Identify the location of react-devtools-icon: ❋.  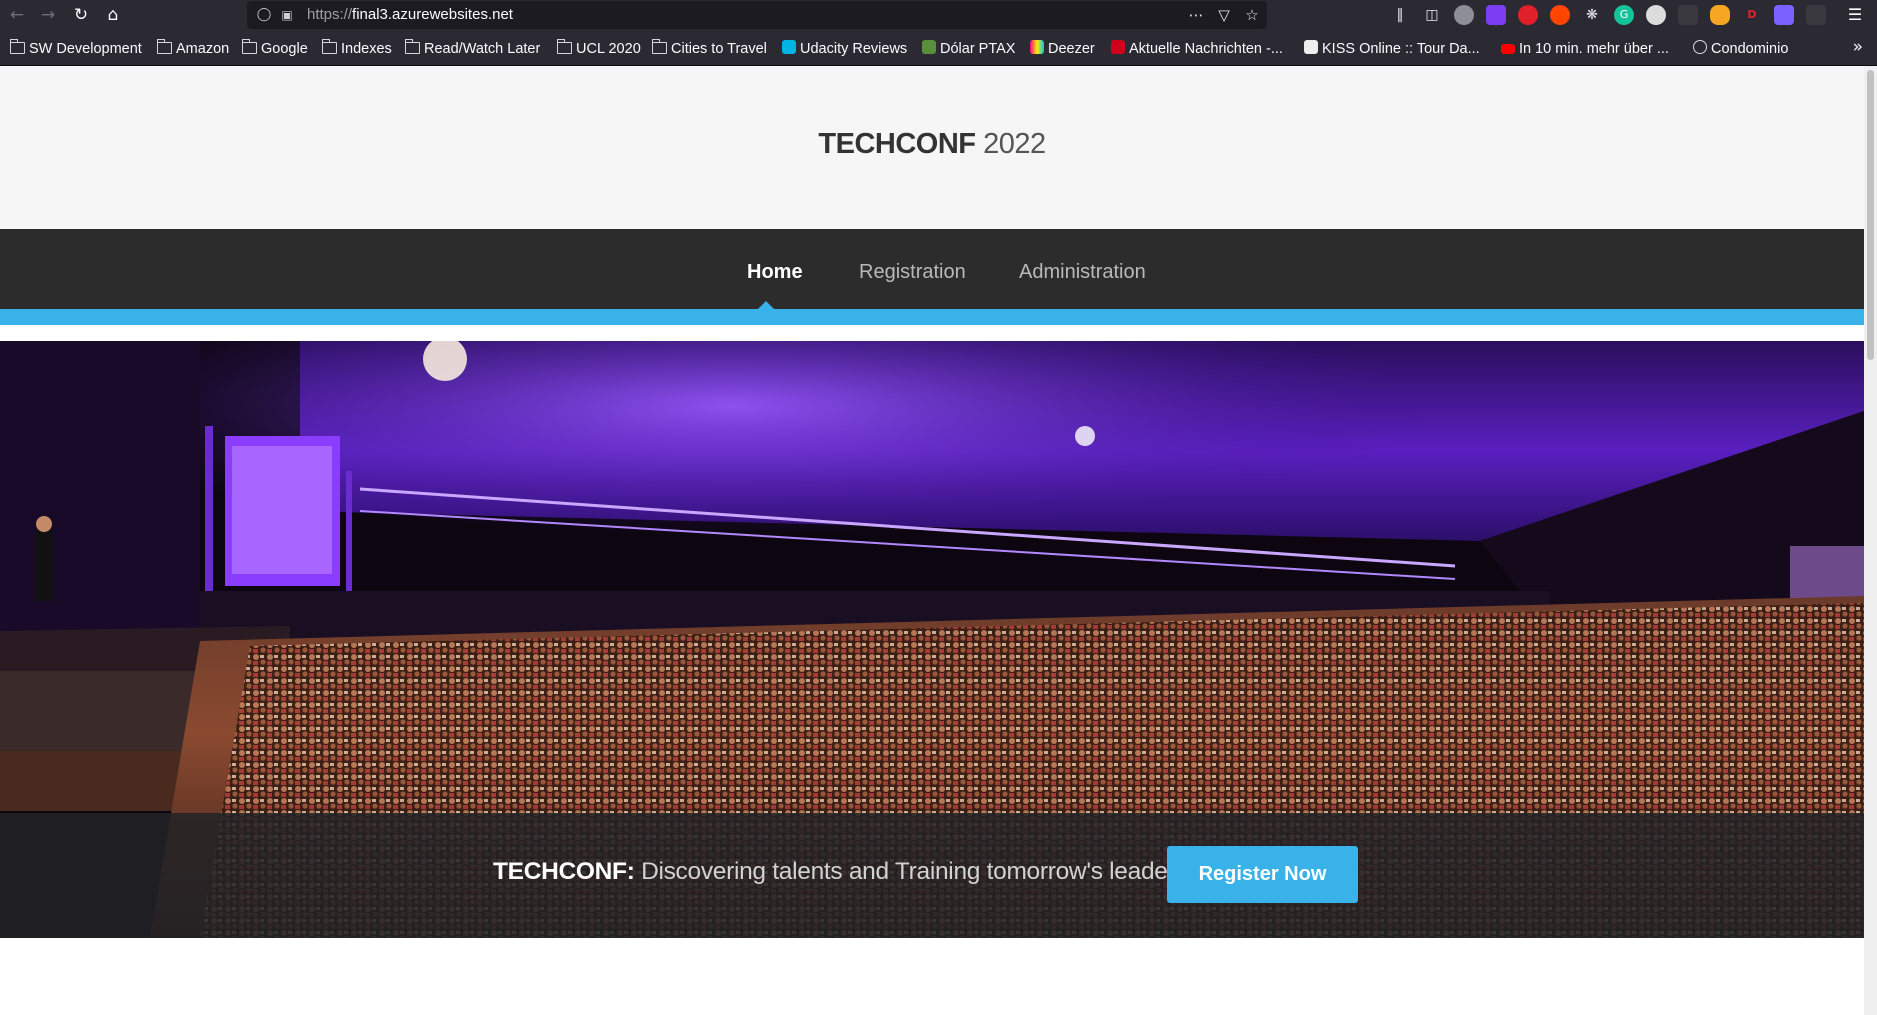
(1592, 15).